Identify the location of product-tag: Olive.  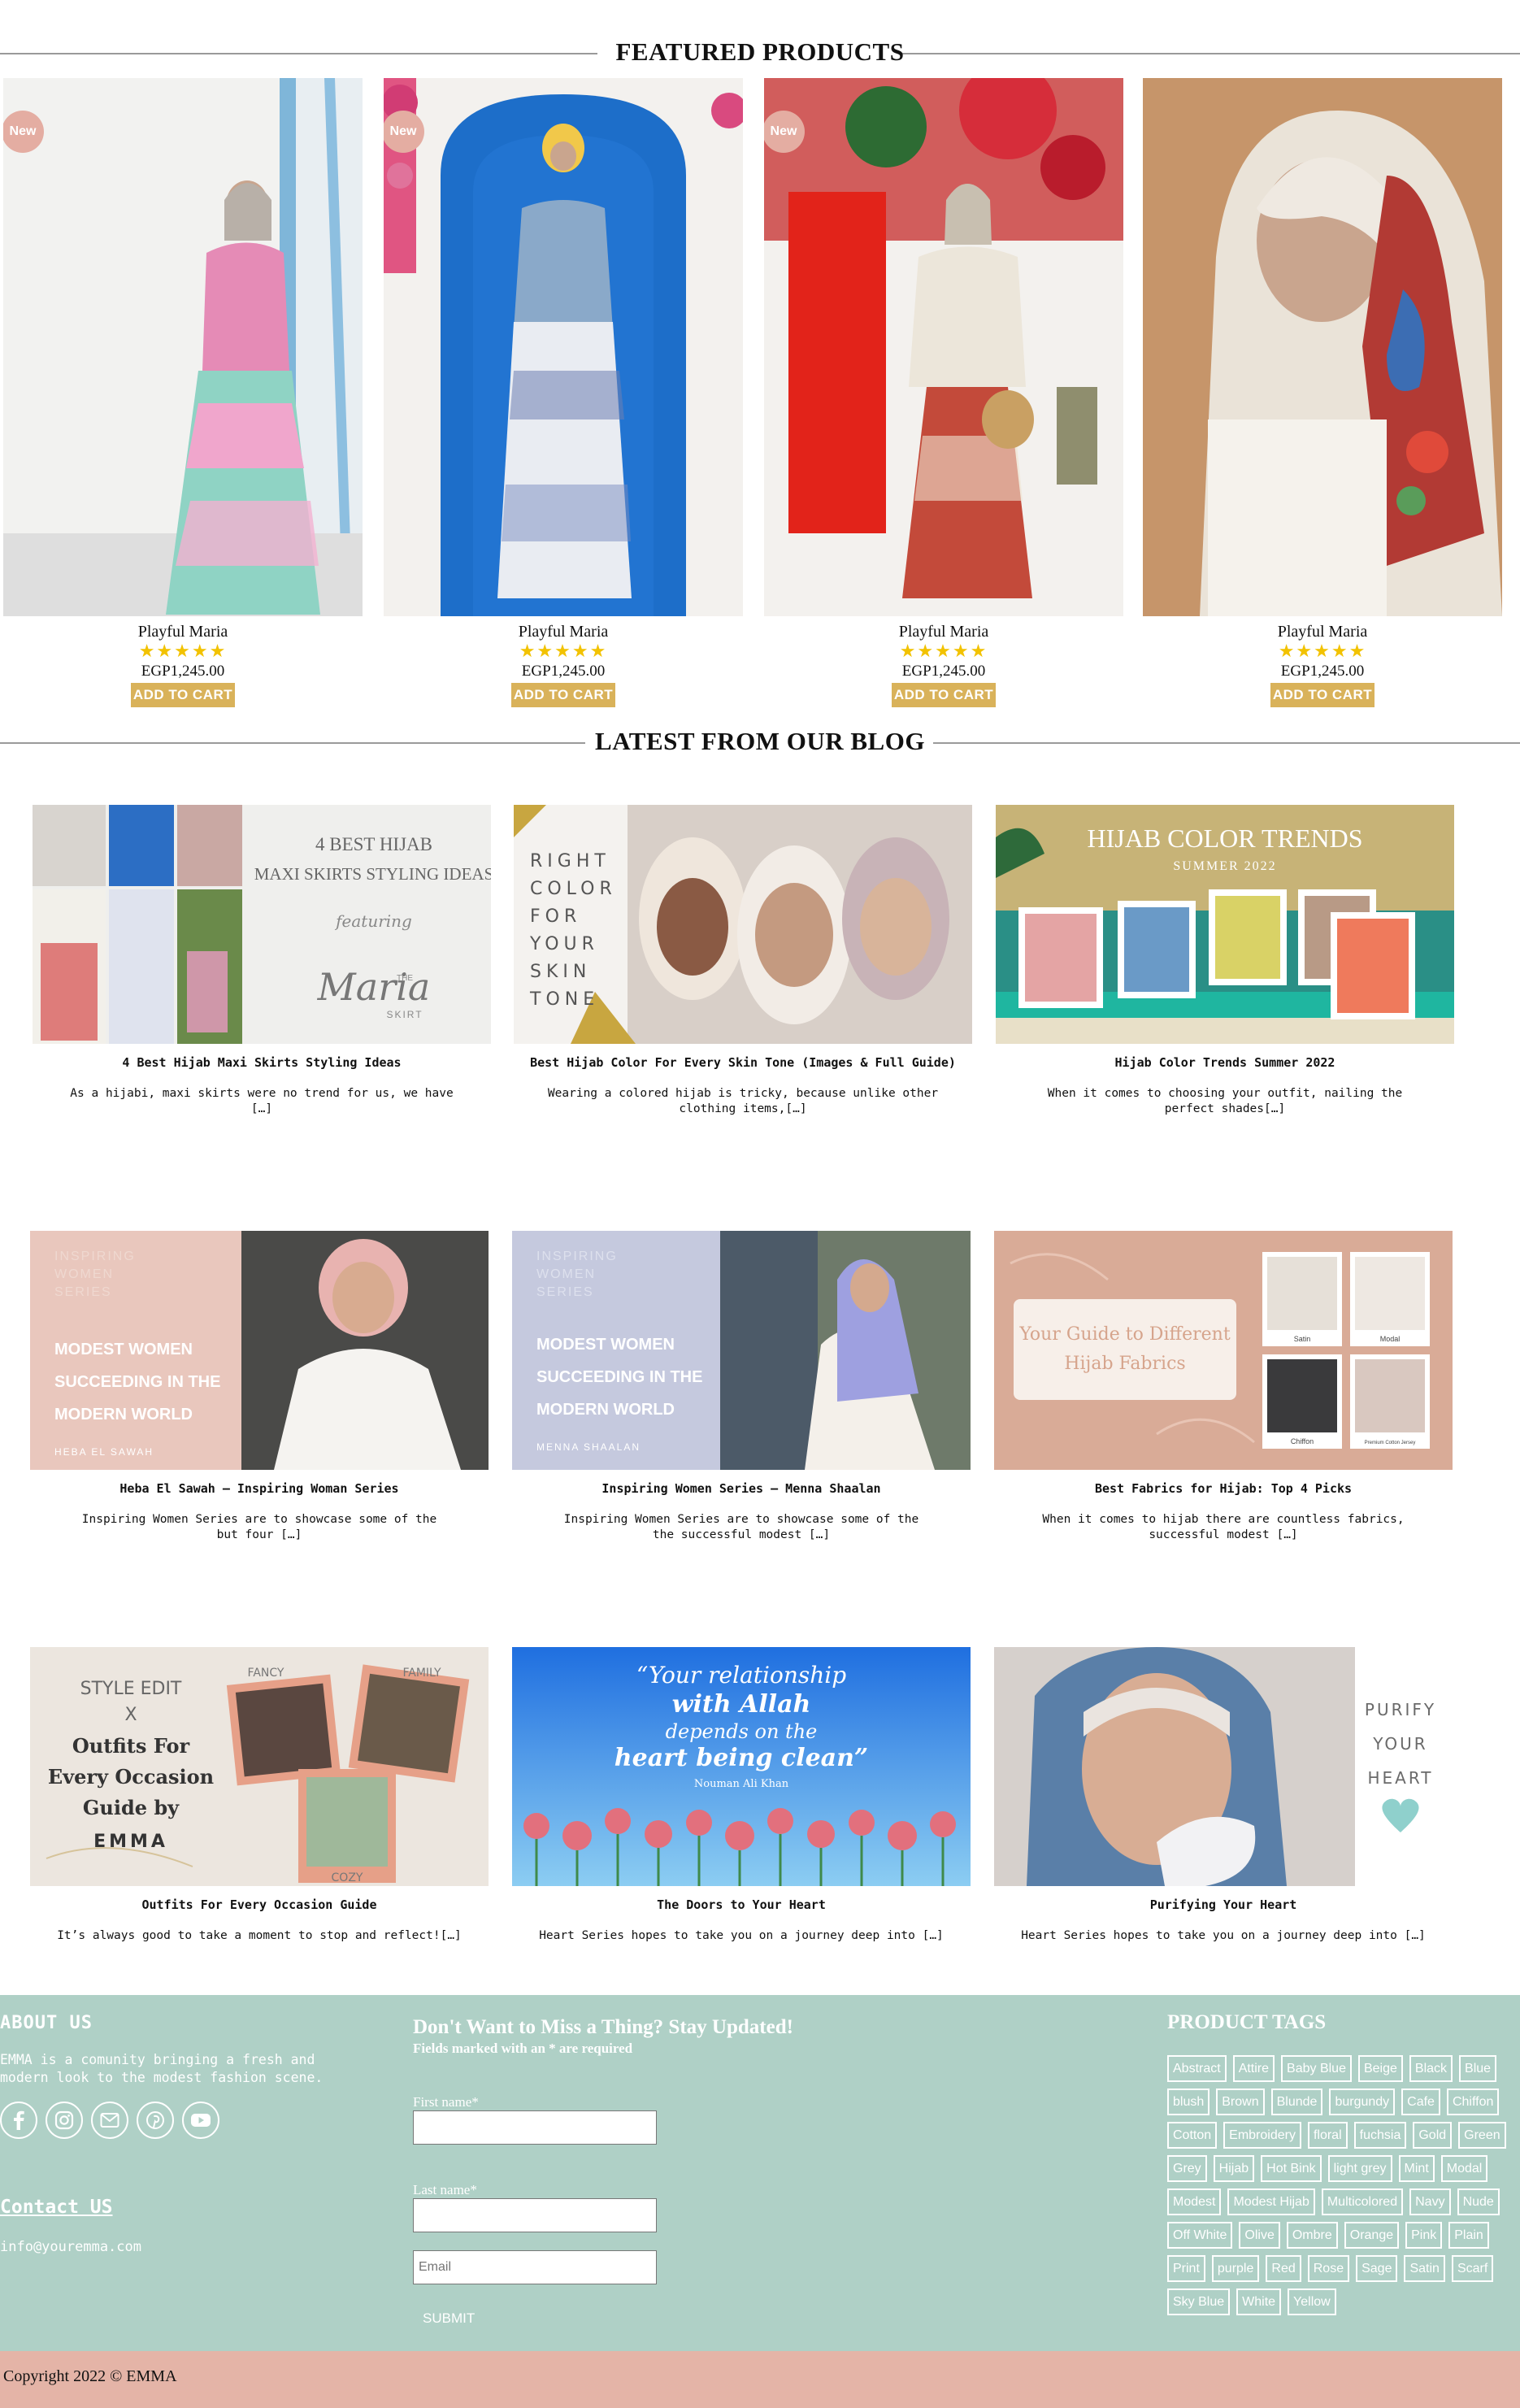
(1260, 2235).